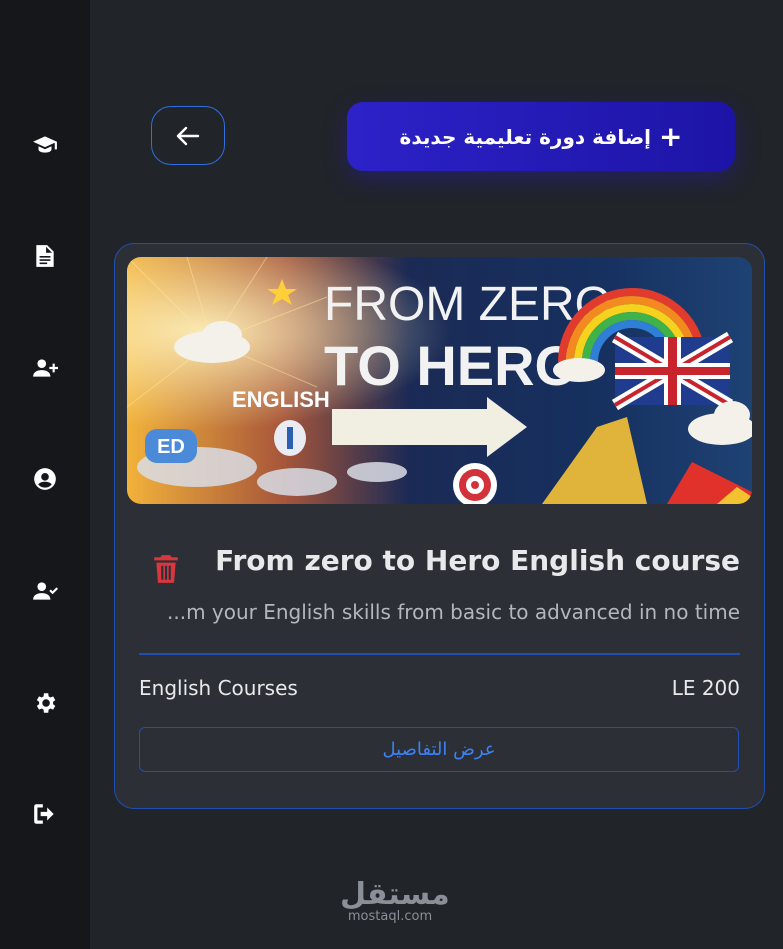  What do you see at coordinates (395, 894) in the screenshot?
I see `watermark-arabic: مستقل` at bounding box center [395, 894].